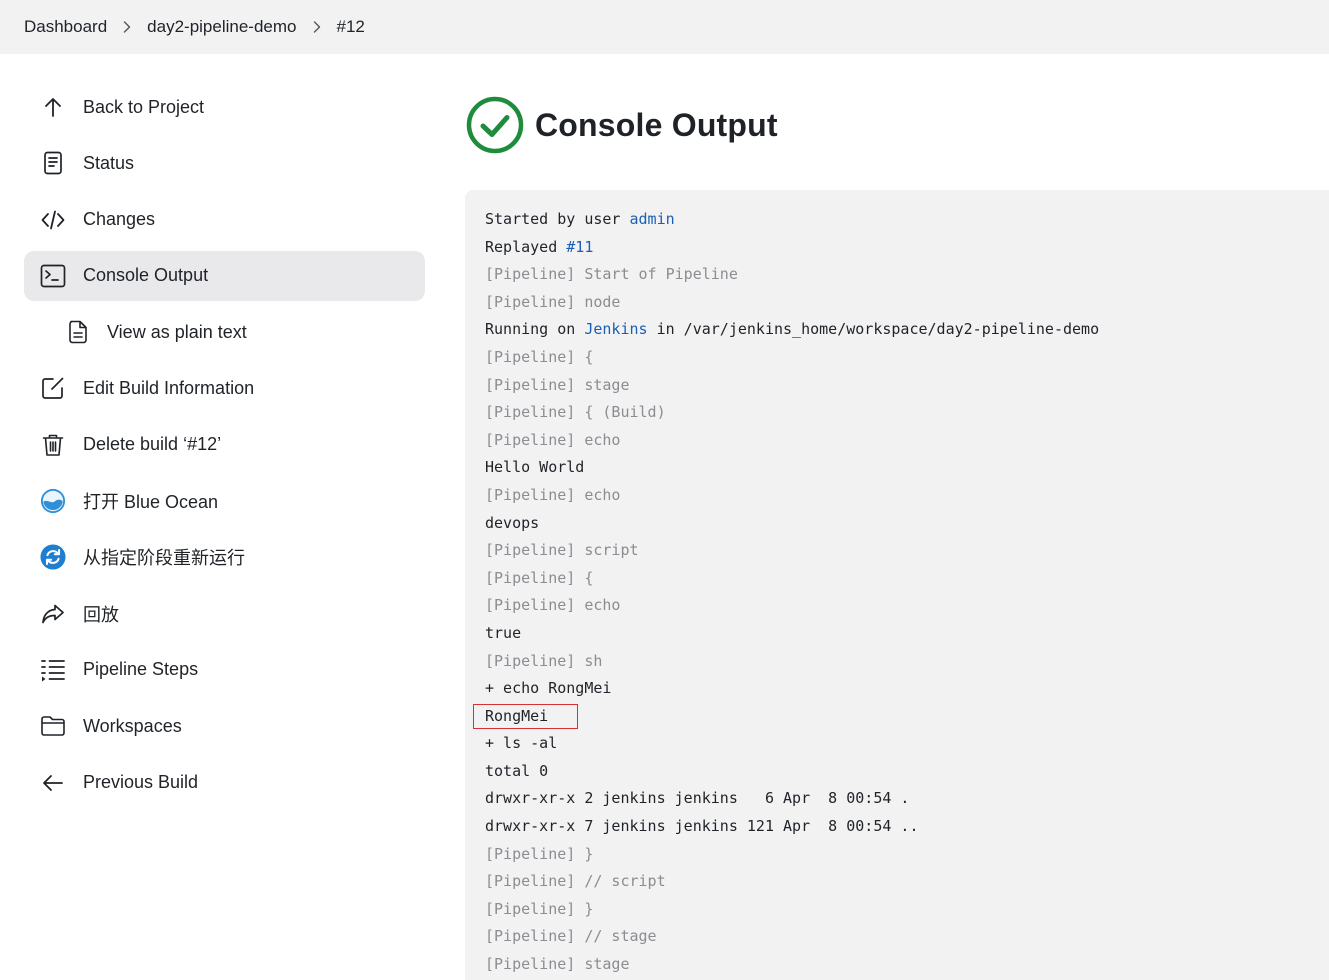 This screenshot has width=1329, height=980. Describe the element at coordinates (525, 716) in the screenshot. I see `highlight-box` at that location.